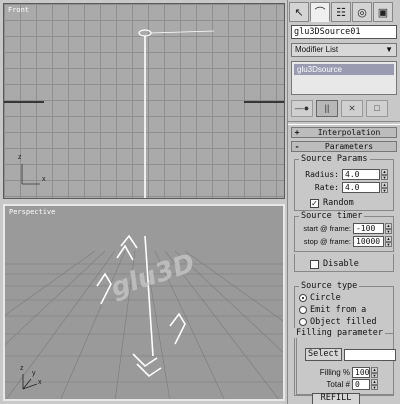 This screenshot has width=400, height=404. What do you see at coordinates (388, 241) in the screenshot?
I see `stop-frame-spinner: ▲ ▼` at bounding box center [388, 241].